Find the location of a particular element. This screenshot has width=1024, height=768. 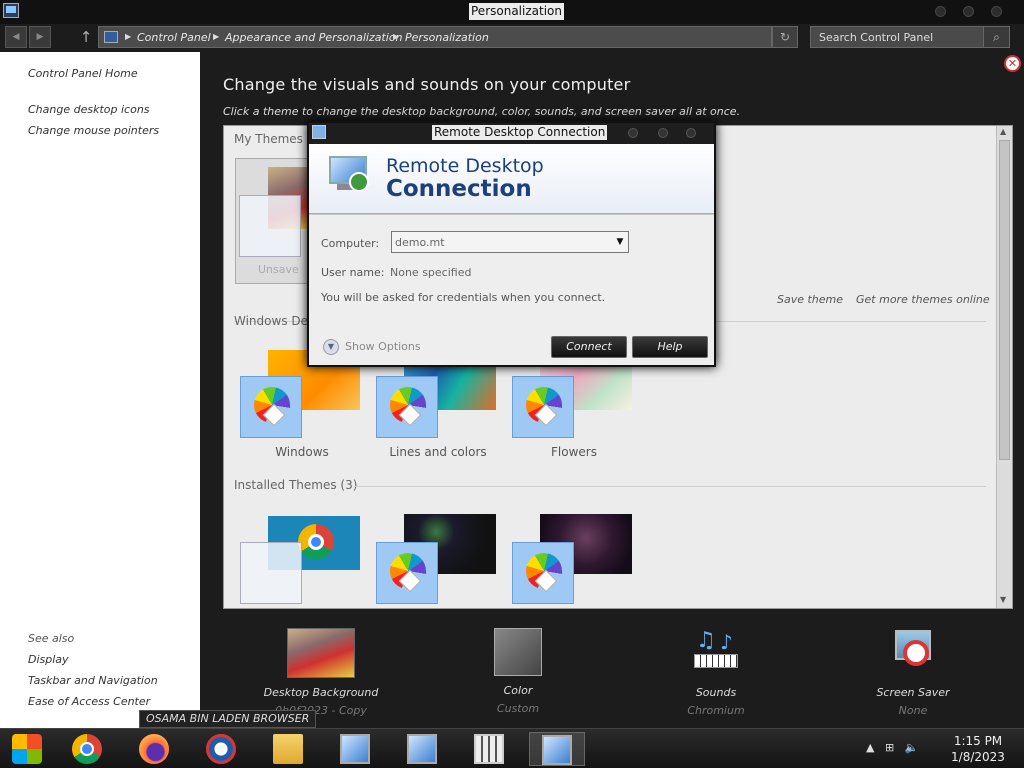

username-label: User name: is located at coordinates (353, 272).